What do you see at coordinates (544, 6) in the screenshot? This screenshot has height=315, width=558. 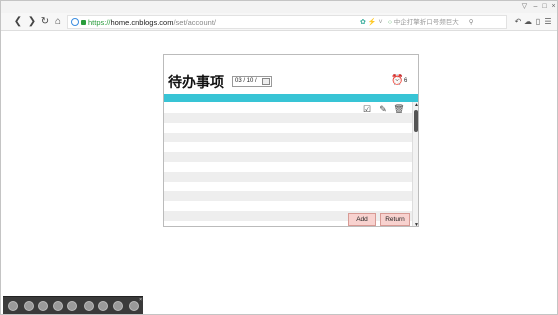 I see `maximize-icon: □` at bounding box center [544, 6].